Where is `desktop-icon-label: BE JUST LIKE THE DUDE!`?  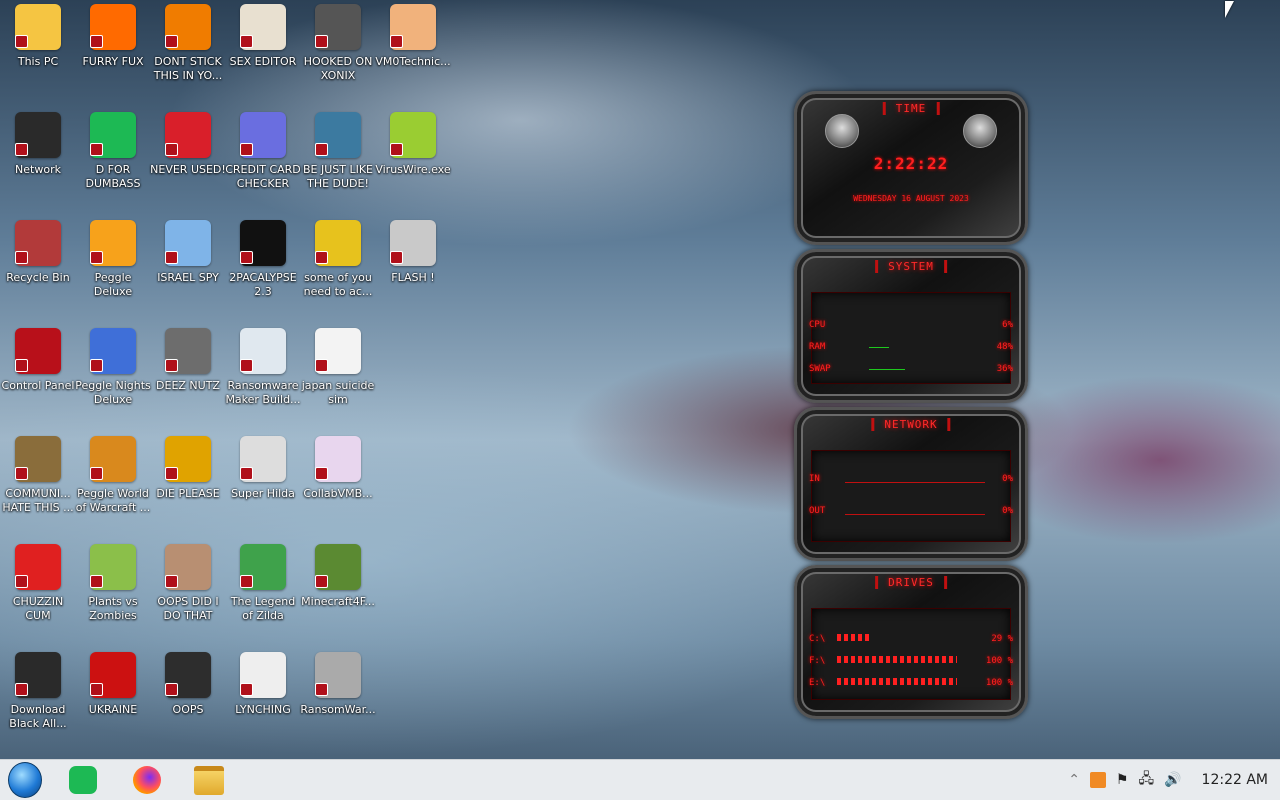 desktop-icon-label: BE JUST LIKE THE DUDE! is located at coordinates (338, 176).